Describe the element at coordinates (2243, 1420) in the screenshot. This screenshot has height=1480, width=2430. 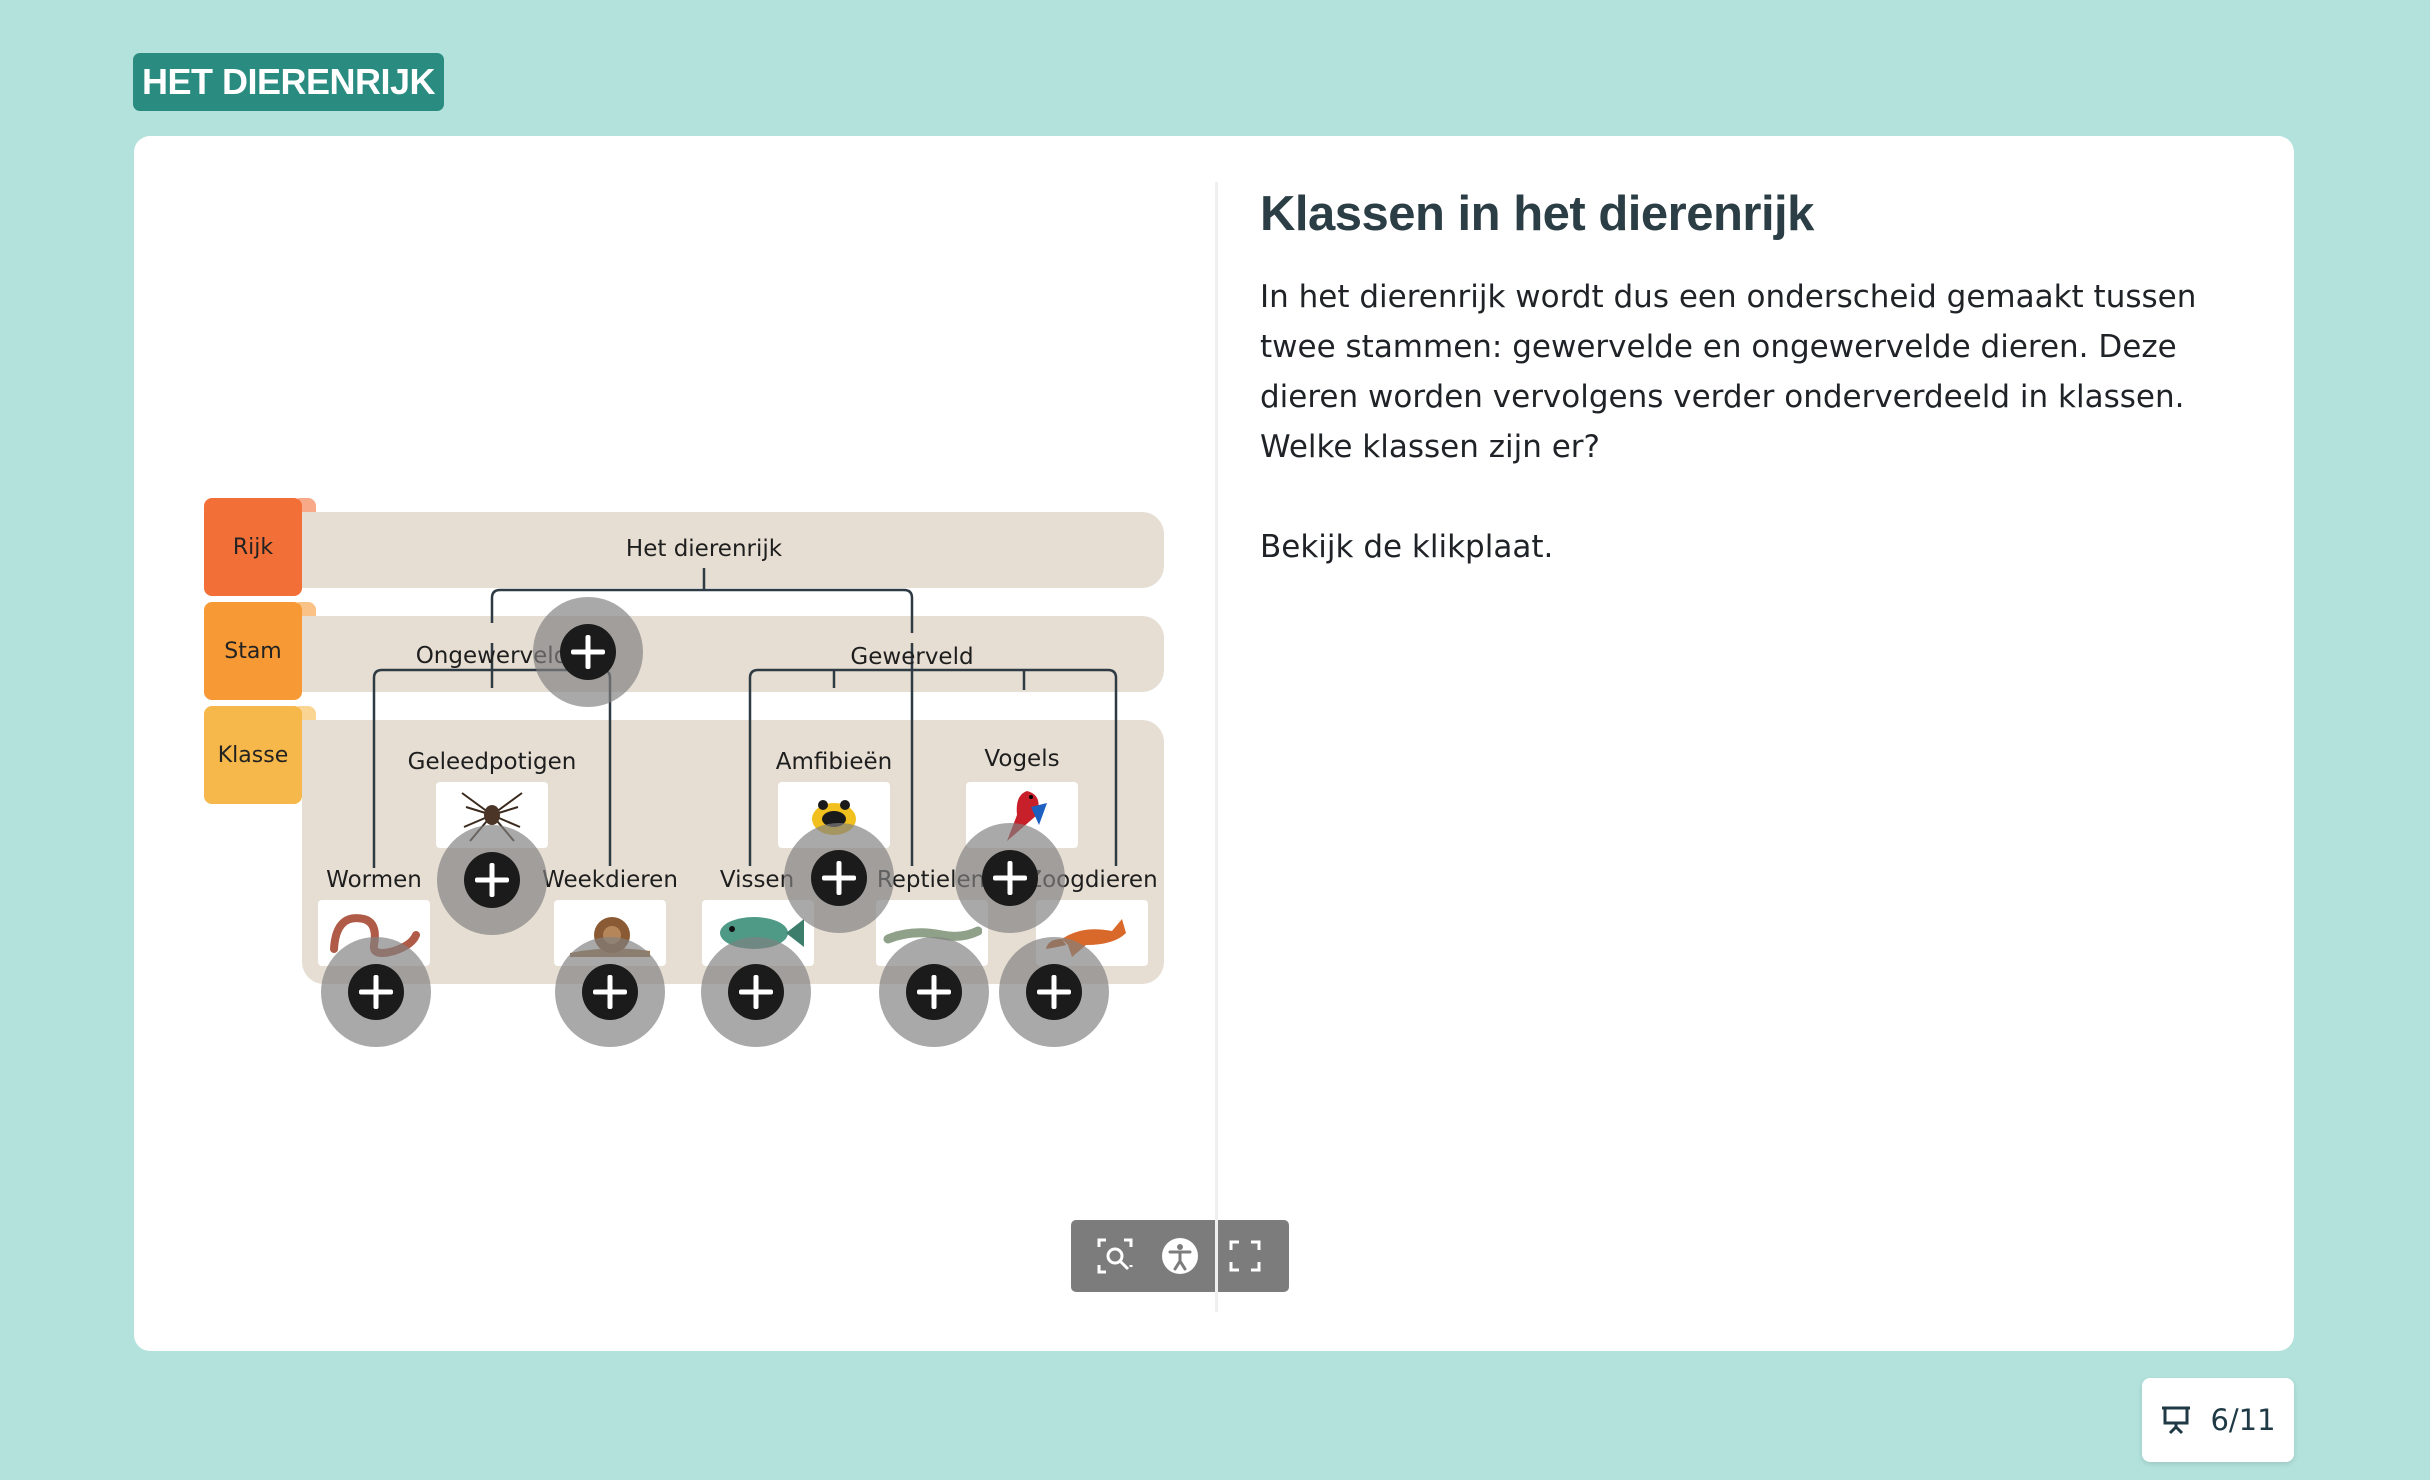
I see `slide-counter-label: 6/11` at that location.